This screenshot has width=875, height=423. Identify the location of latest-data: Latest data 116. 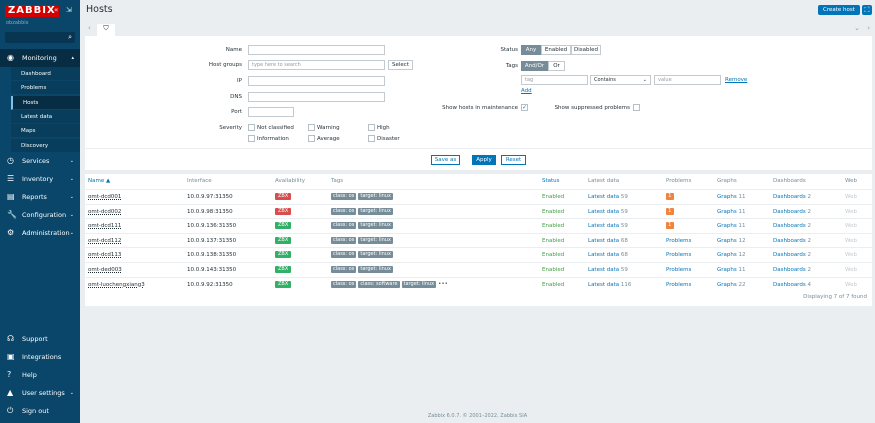
(609, 285).